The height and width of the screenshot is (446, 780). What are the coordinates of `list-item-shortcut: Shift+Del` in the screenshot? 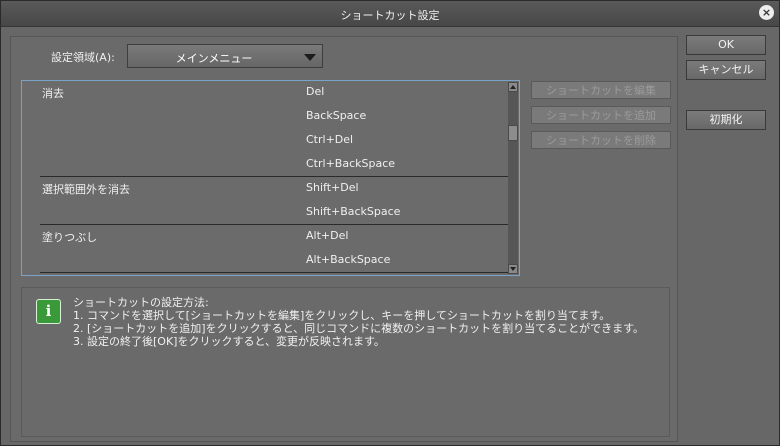 It's located at (332, 187).